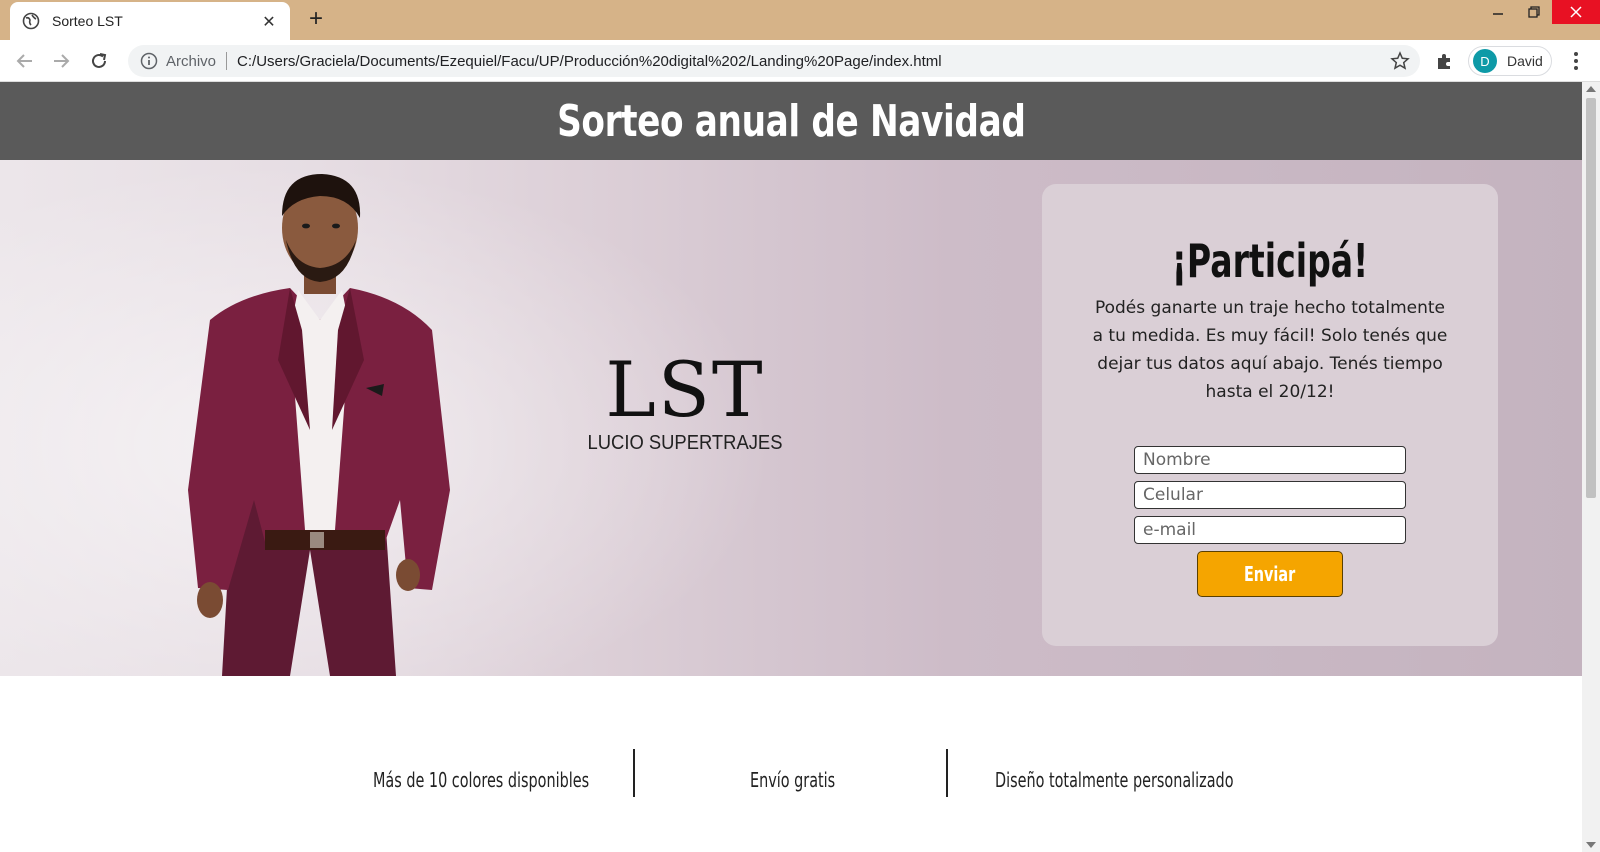 The width and height of the screenshot is (1600, 852). I want to click on submit-button: Enviar, so click(1270, 574).